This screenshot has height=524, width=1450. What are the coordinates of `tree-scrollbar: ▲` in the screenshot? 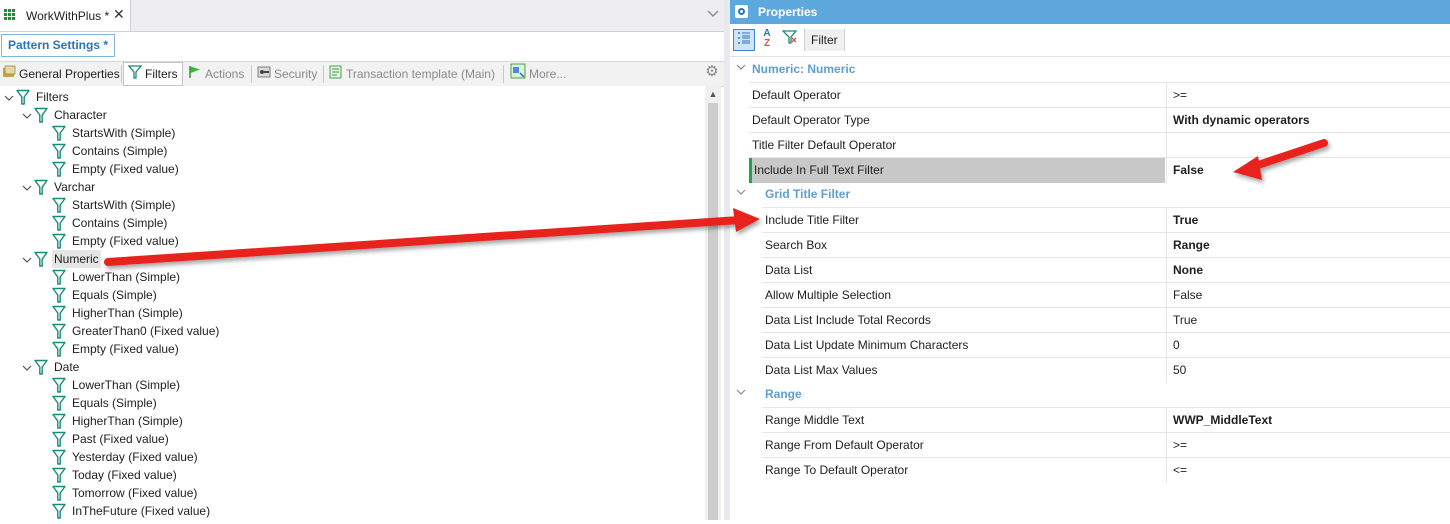 It's located at (713, 303).